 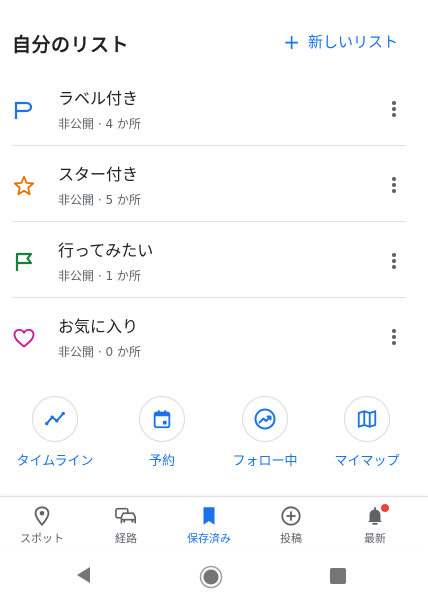 I want to click on shortcut-label: フォロー中, so click(x=265, y=461).